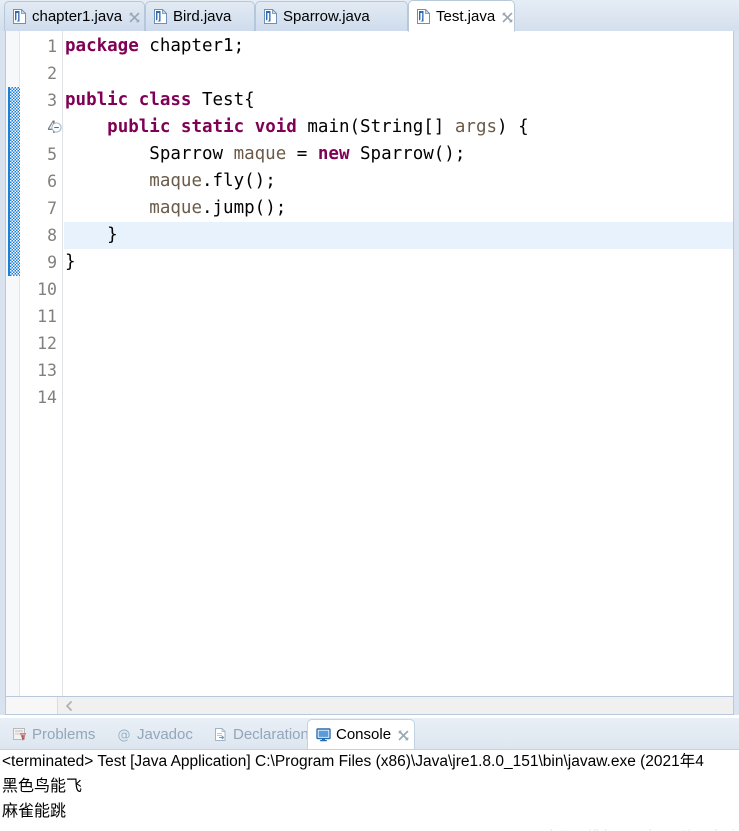 The image size is (739, 831). What do you see at coordinates (52, 73) in the screenshot?
I see `line-number: 2` at bounding box center [52, 73].